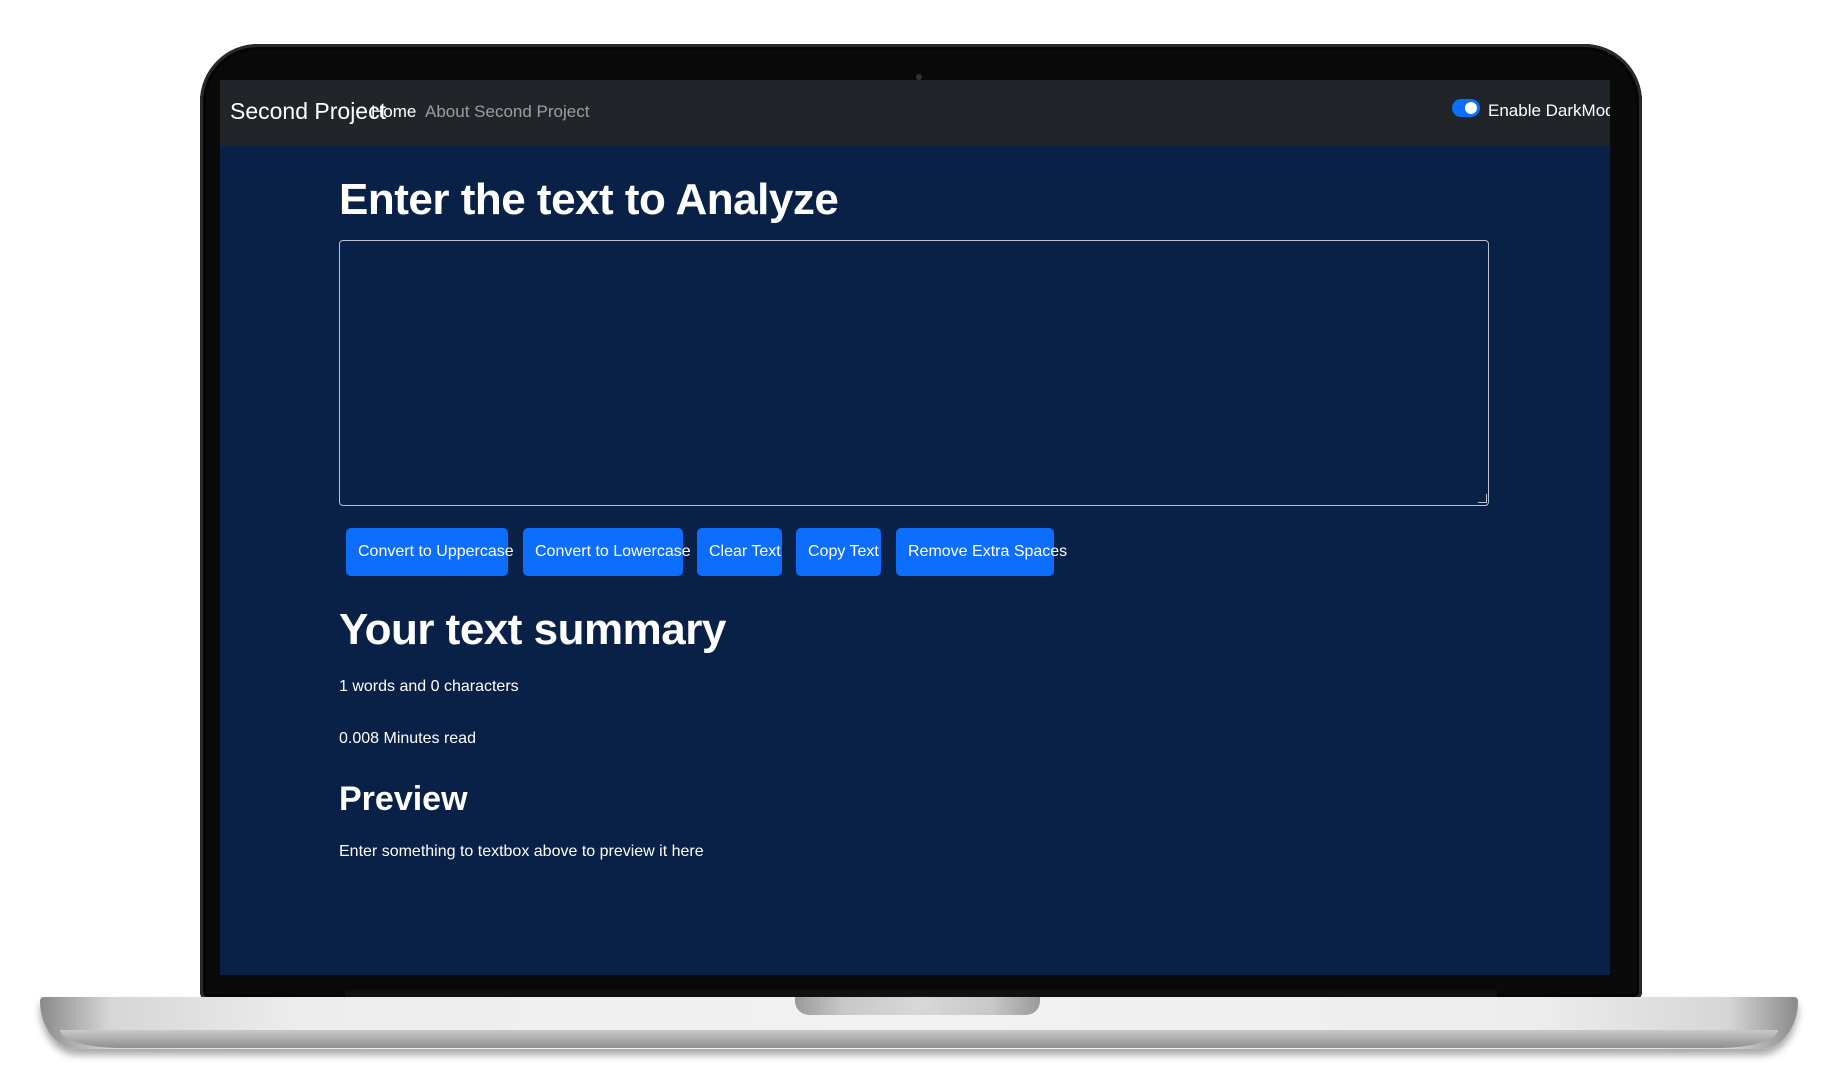 The width and height of the screenshot is (1833, 1083). Describe the element at coordinates (403, 799) in the screenshot. I see `preview-heading: Preview` at that location.